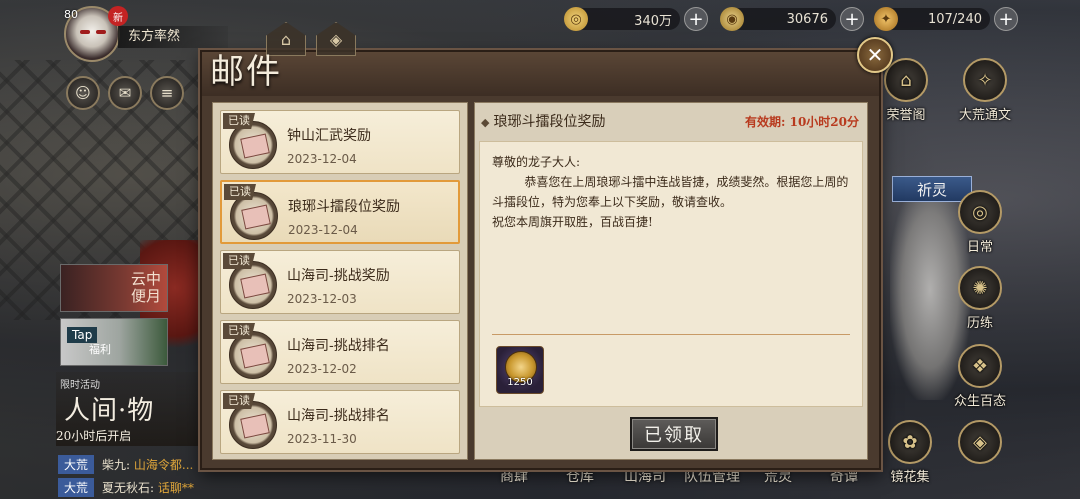  What do you see at coordinates (572, 222) in the screenshot?
I see `mail-closing: 祝您本周旗开取胜，百战百捷!` at bounding box center [572, 222].